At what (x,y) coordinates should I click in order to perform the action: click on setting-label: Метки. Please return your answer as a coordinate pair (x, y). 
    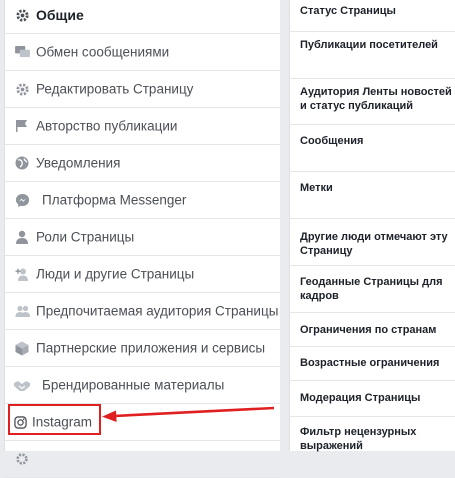
    Looking at the image, I should click on (316, 188).